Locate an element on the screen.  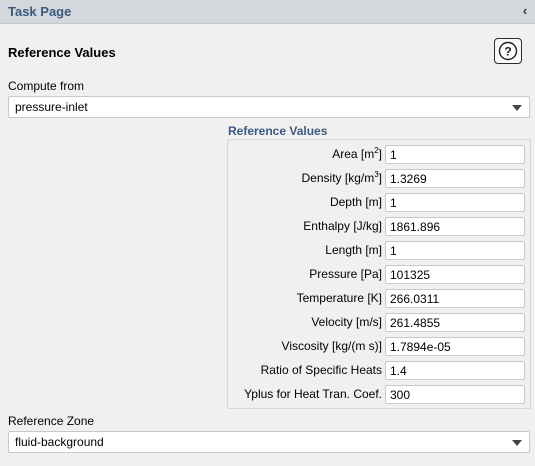
reference-zone-label: Reference Zone is located at coordinates (51, 421).